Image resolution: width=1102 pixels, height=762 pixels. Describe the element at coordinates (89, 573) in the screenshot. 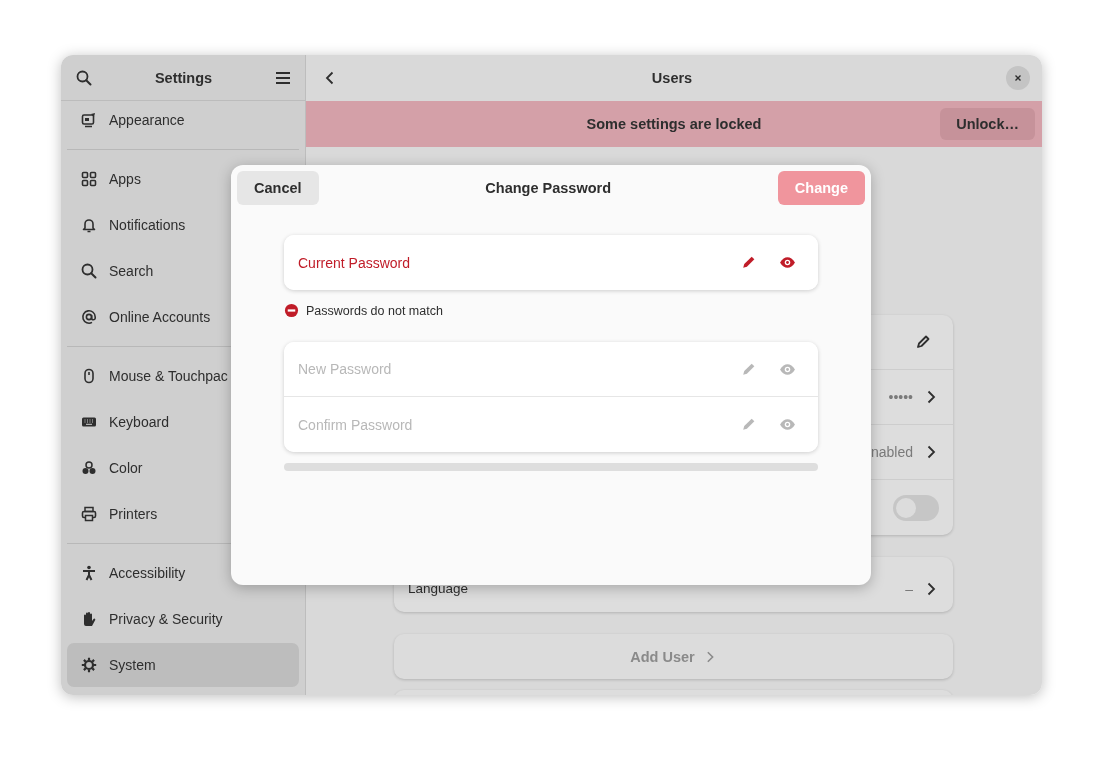

I see `person-icon` at that location.